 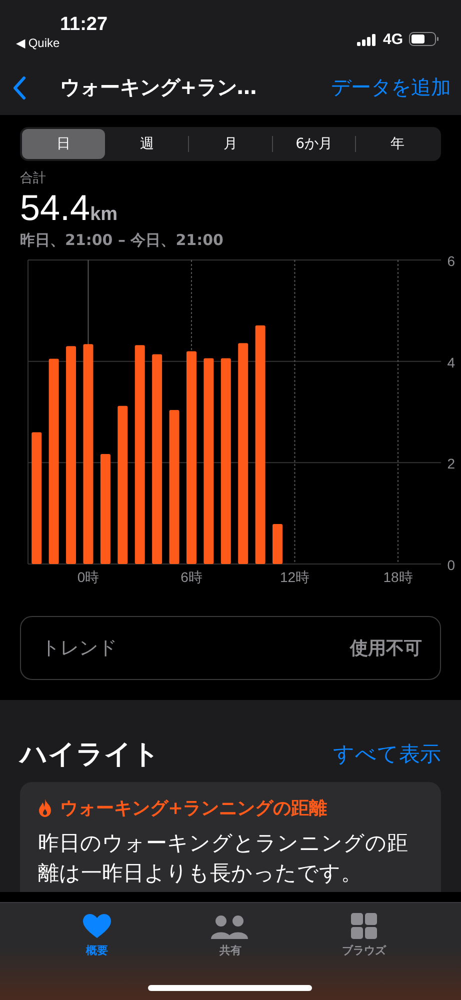 I want to click on bar, so click(x=277, y=544).